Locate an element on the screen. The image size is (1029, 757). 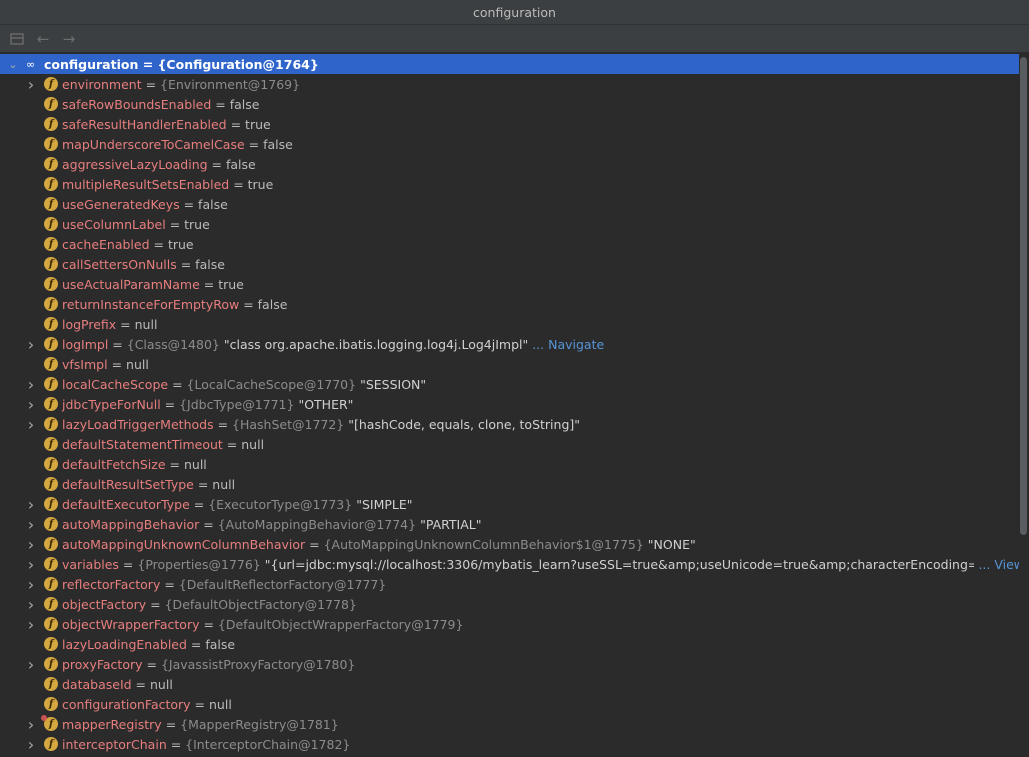
field-name: mapperRegistry is located at coordinates (112, 724).